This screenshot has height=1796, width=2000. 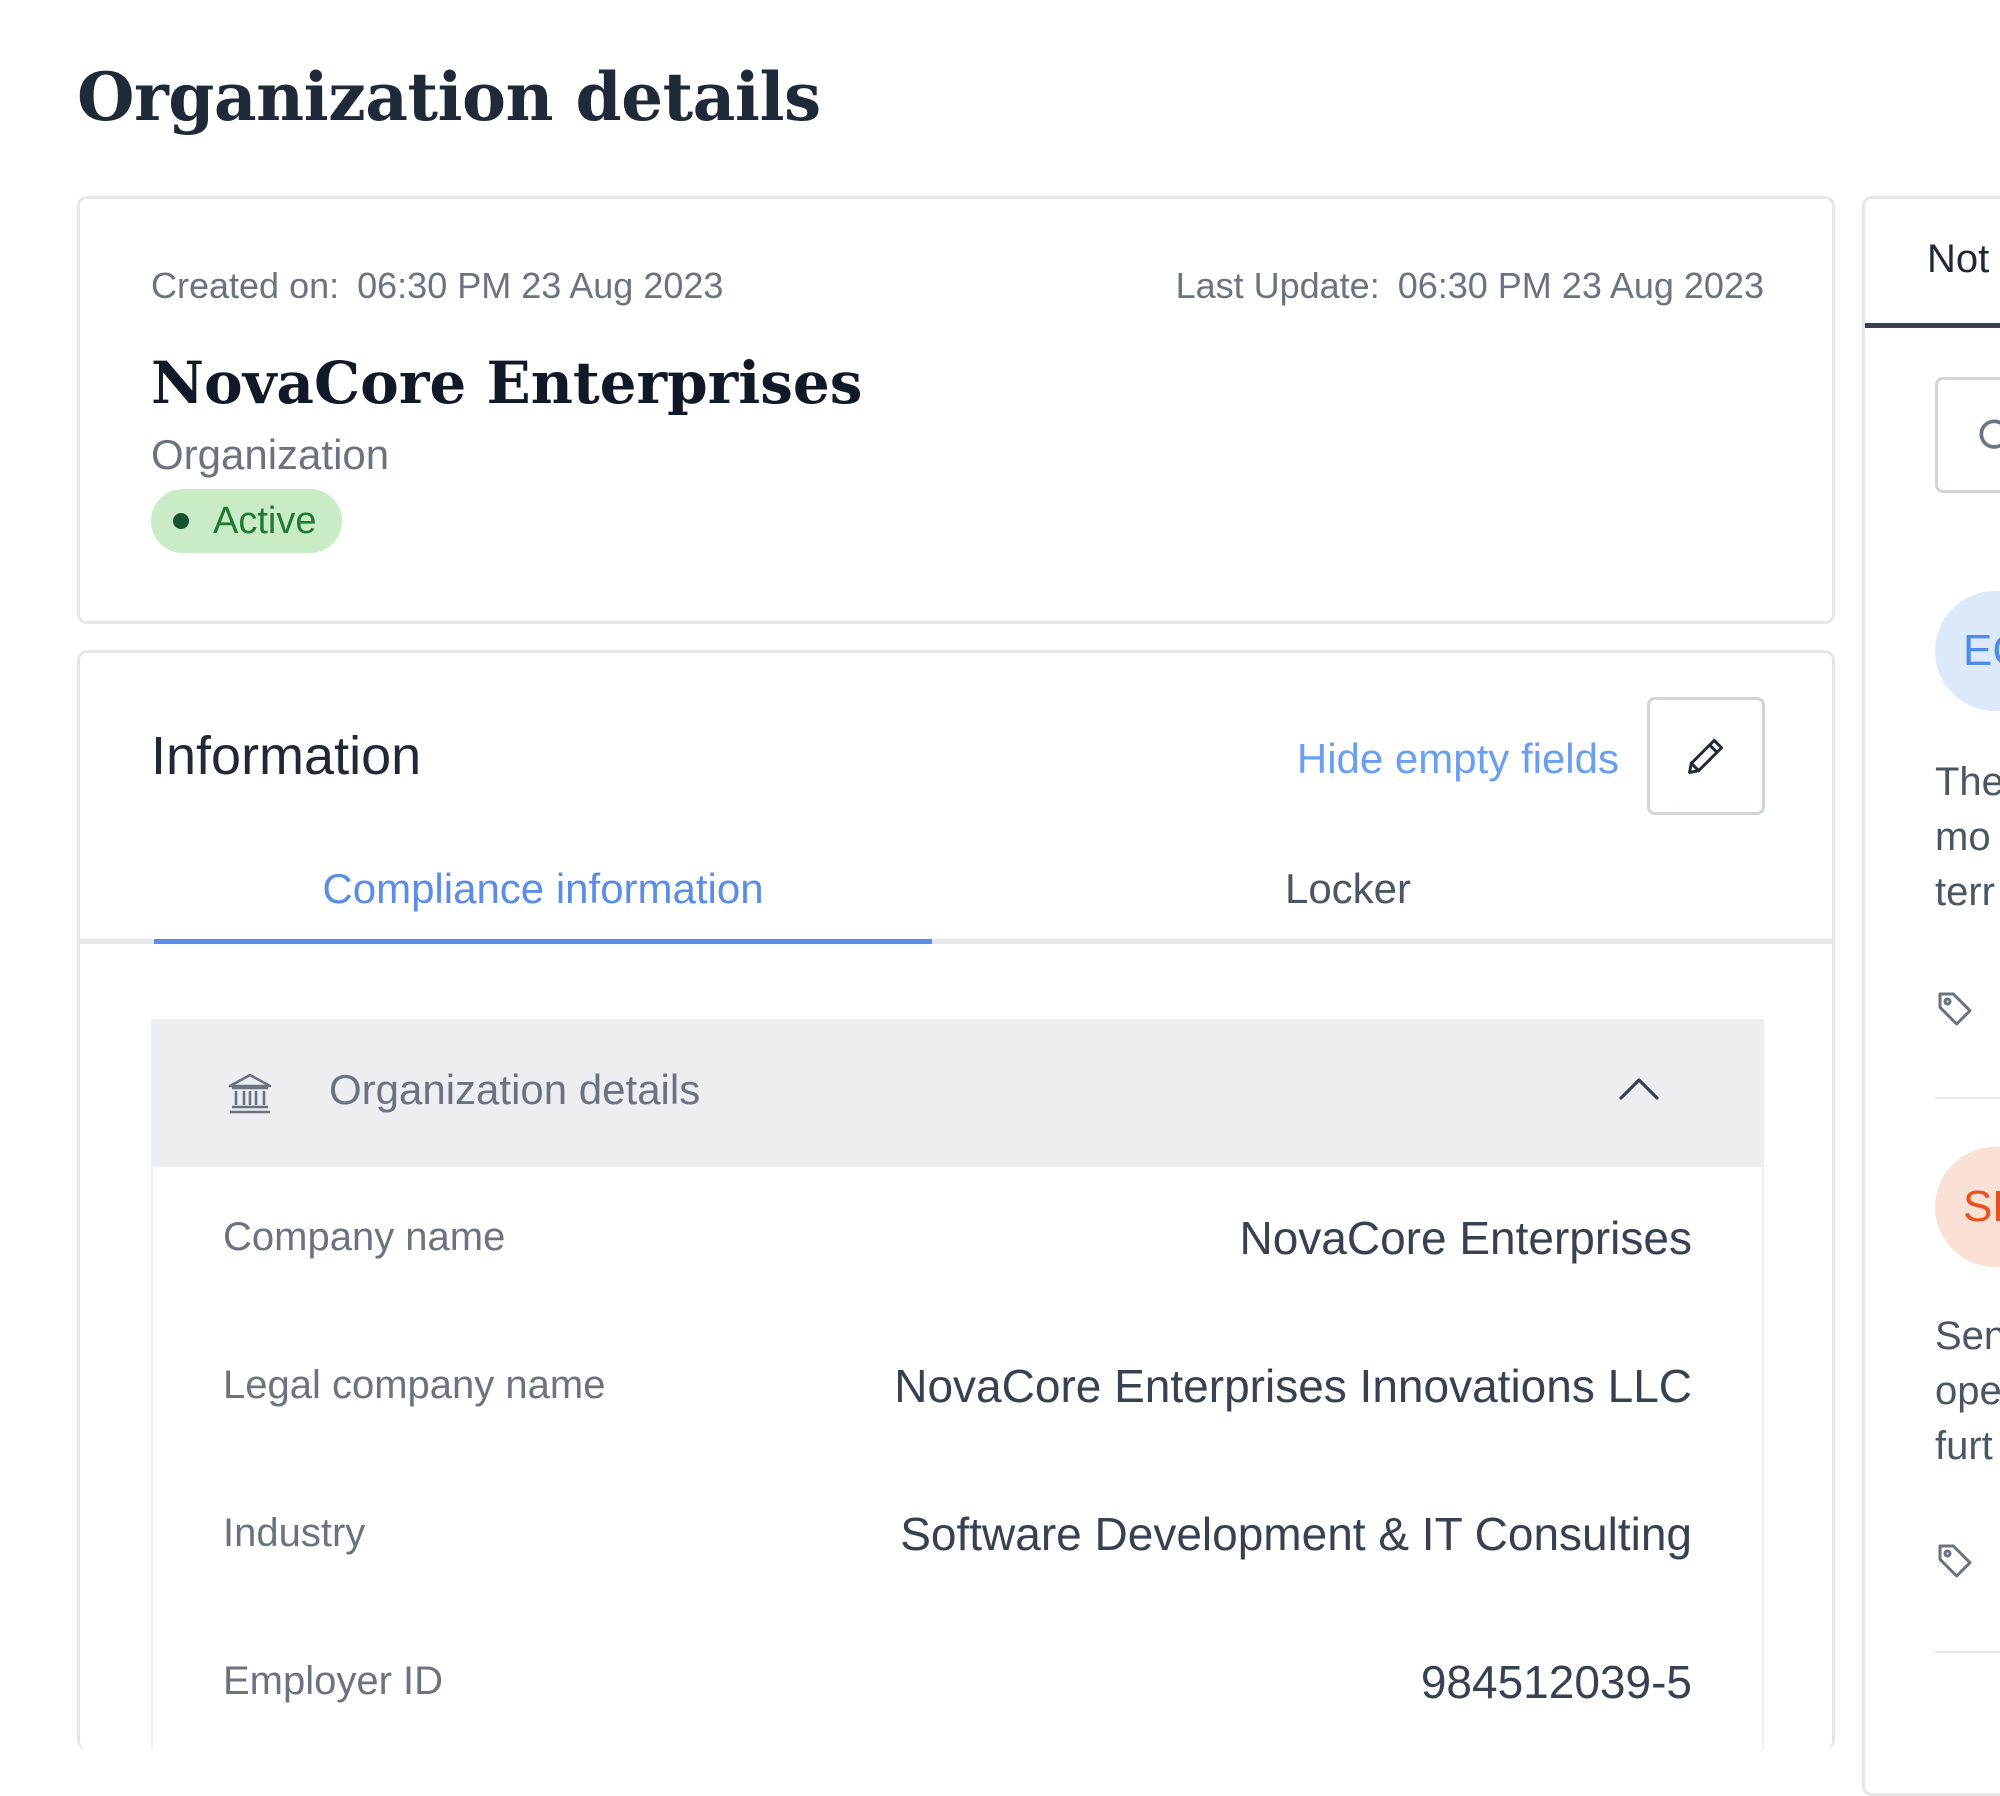 I want to click on note-author-avatar: EC, so click(x=1967, y=651).